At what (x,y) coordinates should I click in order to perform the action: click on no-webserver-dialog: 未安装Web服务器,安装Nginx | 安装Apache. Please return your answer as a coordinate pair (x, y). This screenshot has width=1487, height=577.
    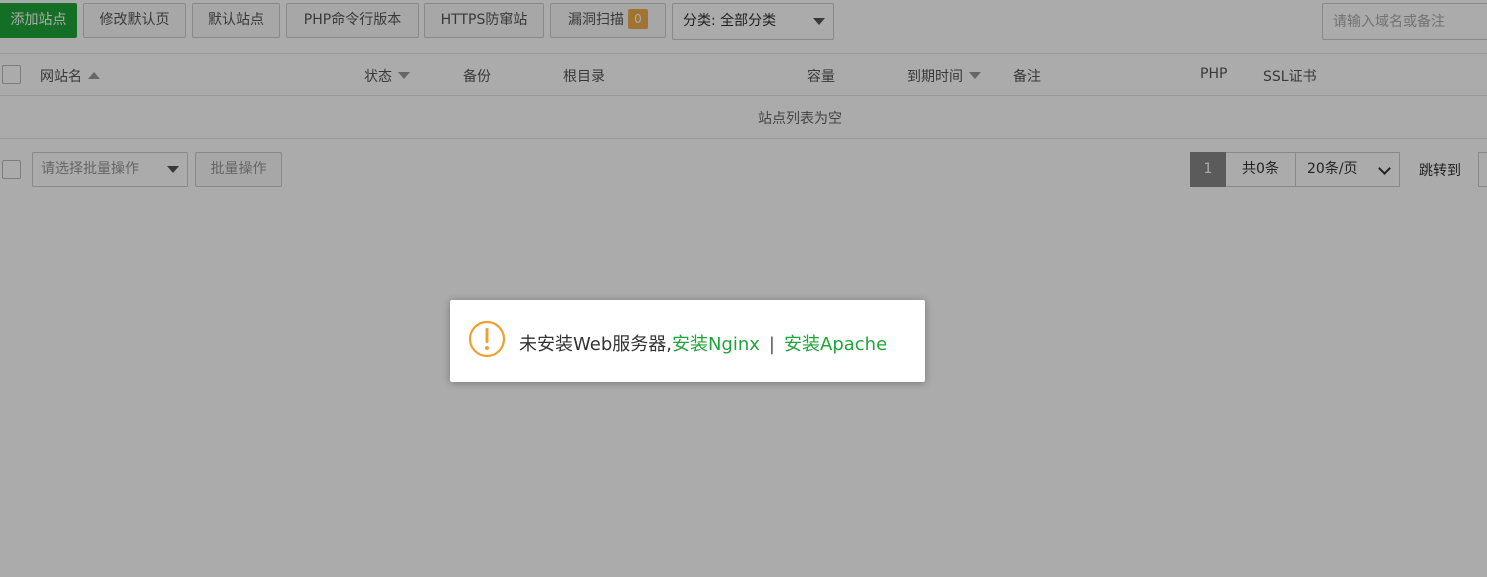
    Looking at the image, I should click on (687, 341).